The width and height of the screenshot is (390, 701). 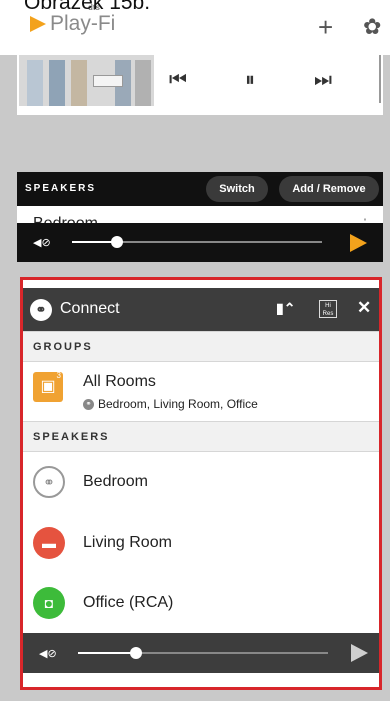 I want to click on playfi-logo: dts Play-Fi, so click(x=73, y=19).